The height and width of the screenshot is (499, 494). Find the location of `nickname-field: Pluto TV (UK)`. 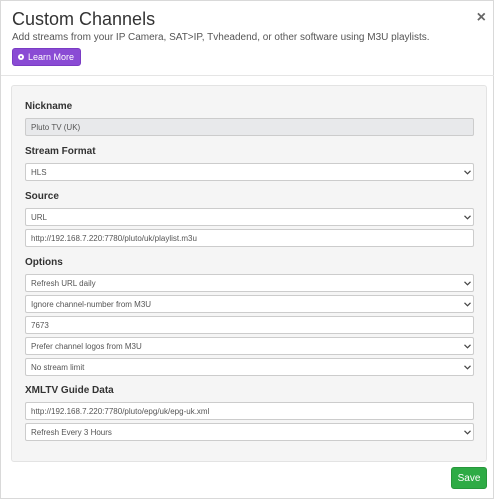

nickname-field: Pluto TV (UK) is located at coordinates (249, 127).